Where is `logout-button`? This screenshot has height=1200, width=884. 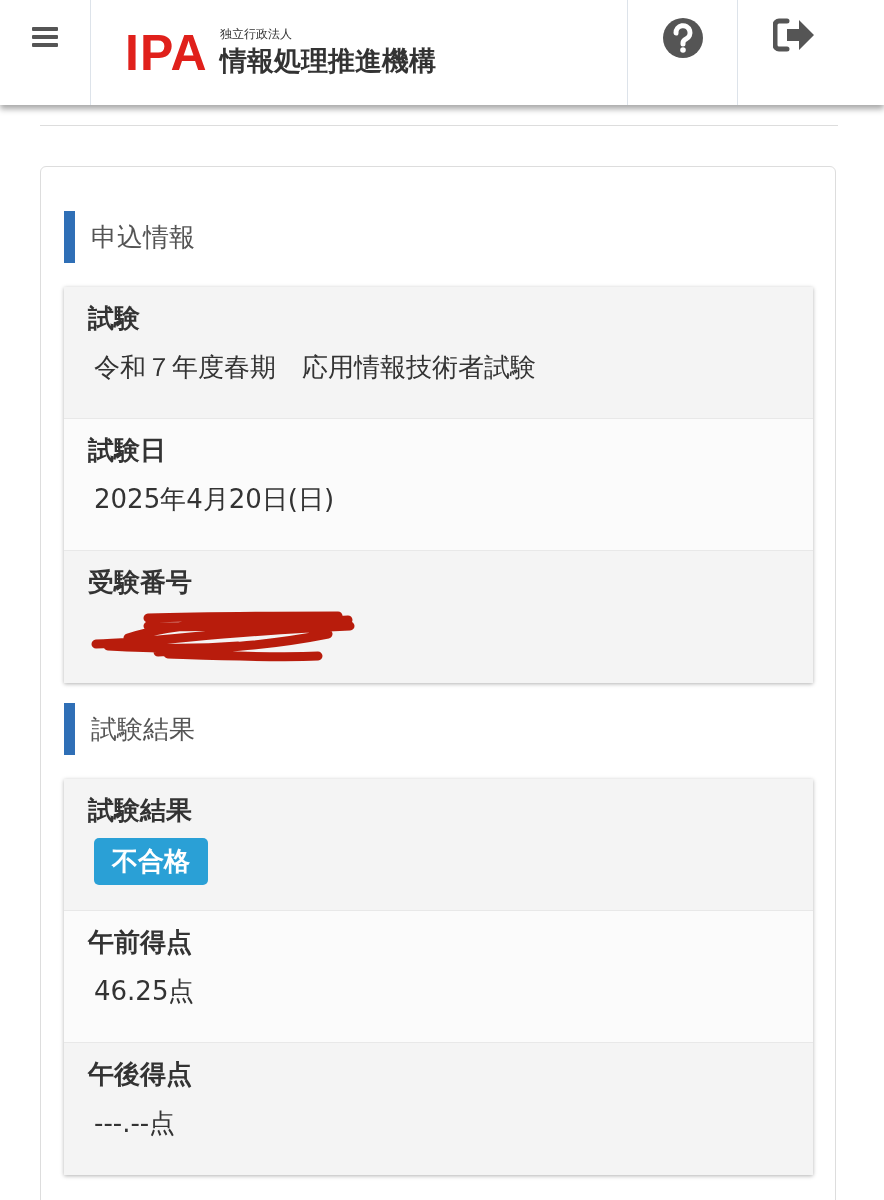 logout-button is located at coordinates (811, 52).